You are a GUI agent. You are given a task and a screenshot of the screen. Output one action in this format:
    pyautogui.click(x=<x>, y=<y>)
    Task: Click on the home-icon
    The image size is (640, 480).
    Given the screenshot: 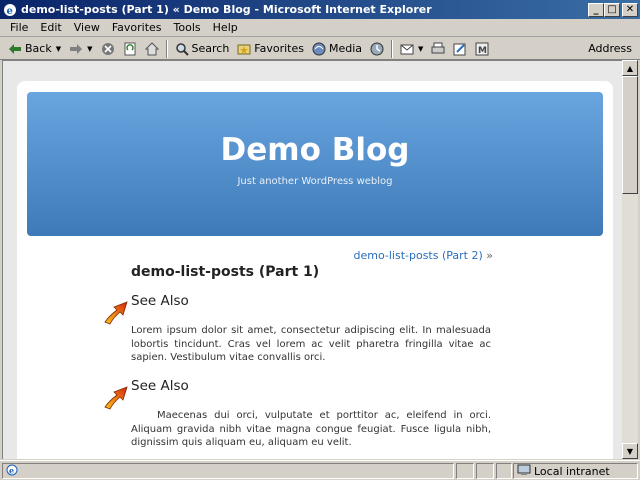 What is the action you would take?
    pyautogui.click(x=151, y=48)
    